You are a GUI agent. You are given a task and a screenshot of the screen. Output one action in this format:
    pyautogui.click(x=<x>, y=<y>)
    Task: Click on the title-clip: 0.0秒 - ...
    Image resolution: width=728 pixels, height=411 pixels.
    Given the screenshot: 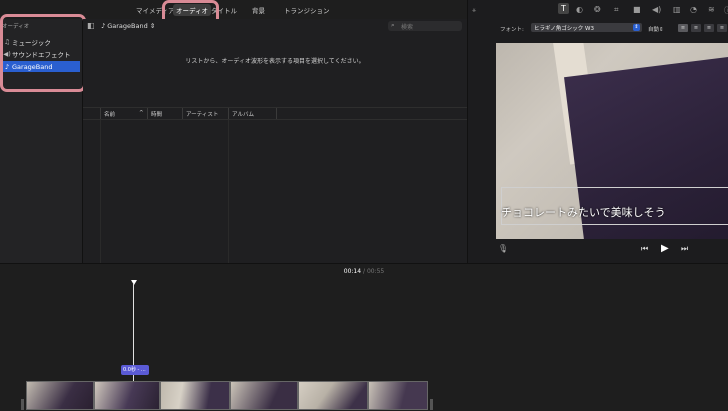 What is the action you would take?
    pyautogui.click(x=135, y=370)
    